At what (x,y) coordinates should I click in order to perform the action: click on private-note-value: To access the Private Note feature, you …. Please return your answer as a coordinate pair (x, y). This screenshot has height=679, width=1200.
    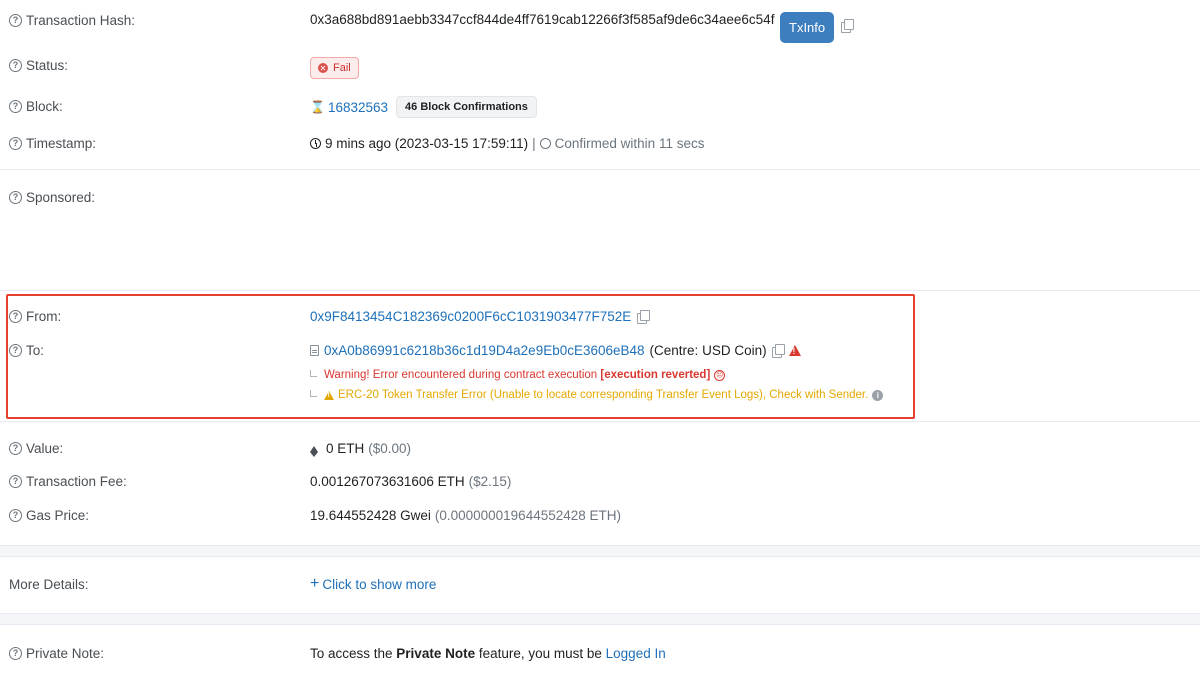
    Looking at the image, I should click on (488, 653).